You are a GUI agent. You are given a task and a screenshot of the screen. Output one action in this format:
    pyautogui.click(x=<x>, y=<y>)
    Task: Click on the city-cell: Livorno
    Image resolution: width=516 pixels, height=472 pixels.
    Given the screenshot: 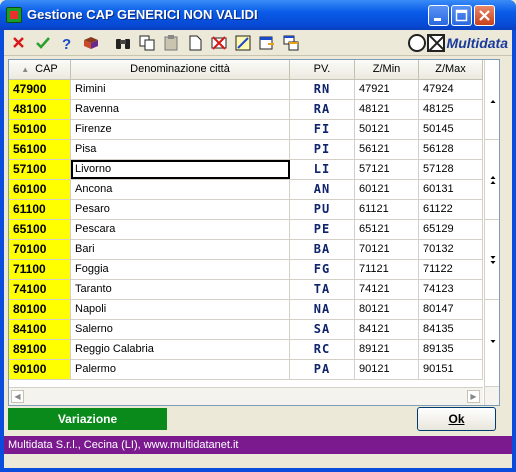 What is the action you would take?
    pyautogui.click(x=180, y=169)
    